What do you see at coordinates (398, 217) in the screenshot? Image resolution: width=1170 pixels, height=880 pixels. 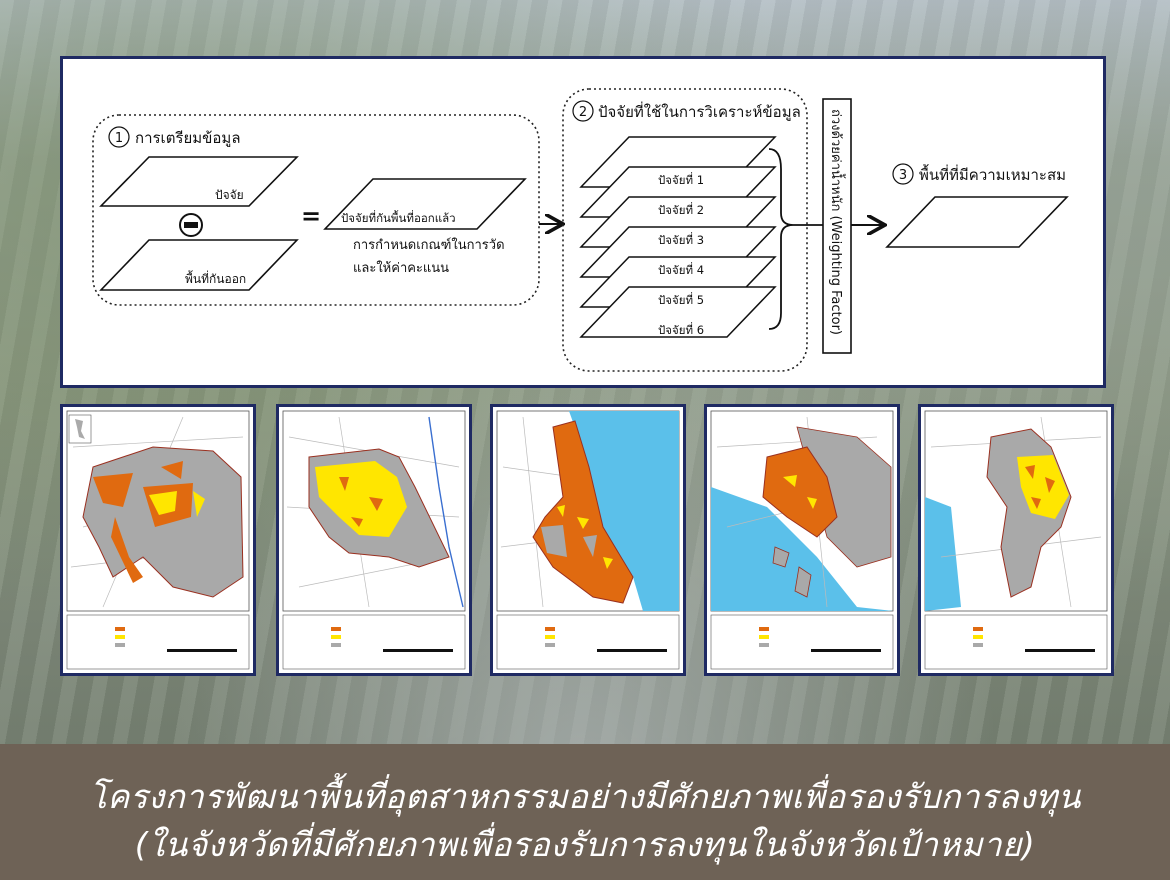 I see `result-layer-label: ปัจจัยที่กันพื้นที่ออกแล้ว` at bounding box center [398, 217].